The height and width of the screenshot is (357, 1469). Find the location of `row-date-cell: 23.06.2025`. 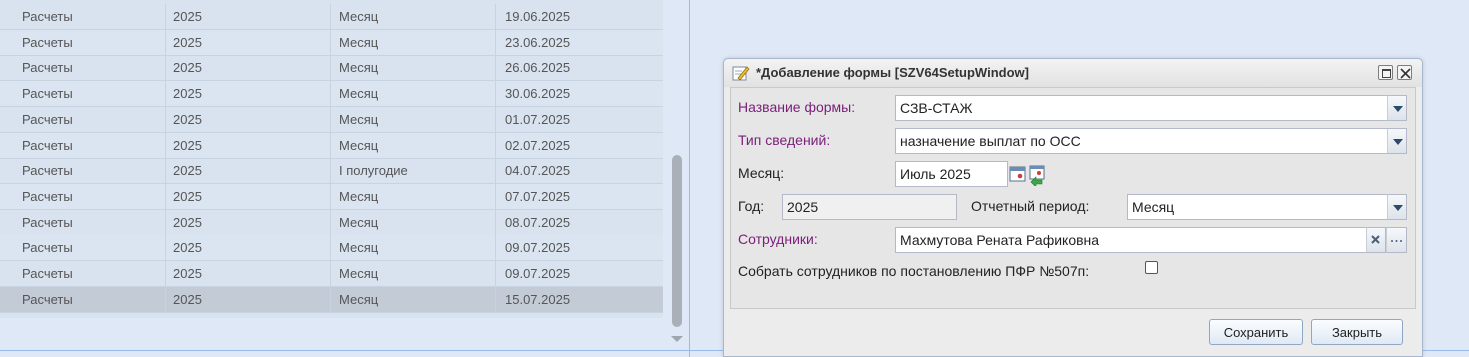

row-date-cell: 23.06.2025 is located at coordinates (538, 42).